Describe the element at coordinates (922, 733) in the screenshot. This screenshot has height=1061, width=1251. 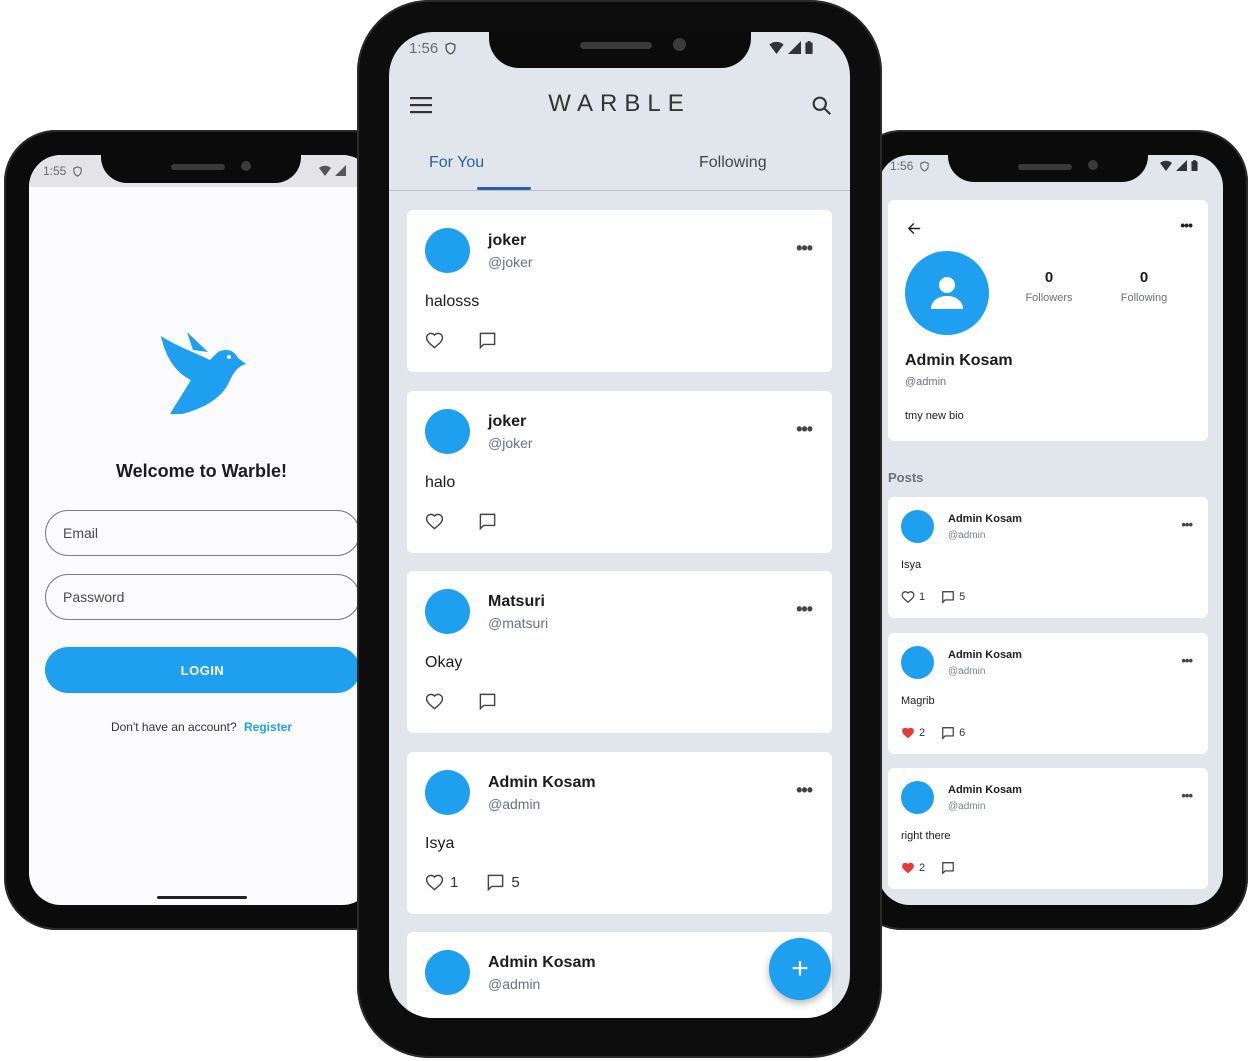
I see `like-count: 2` at that location.